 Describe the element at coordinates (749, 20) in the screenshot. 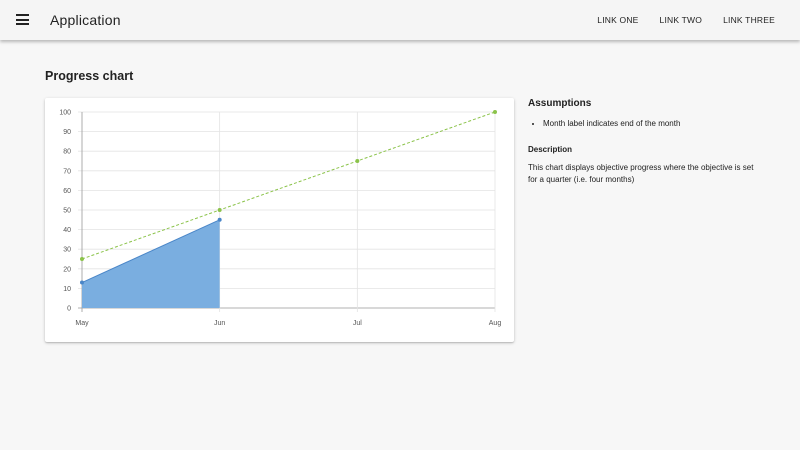

I see `nav-link-three: LINK THREE` at that location.